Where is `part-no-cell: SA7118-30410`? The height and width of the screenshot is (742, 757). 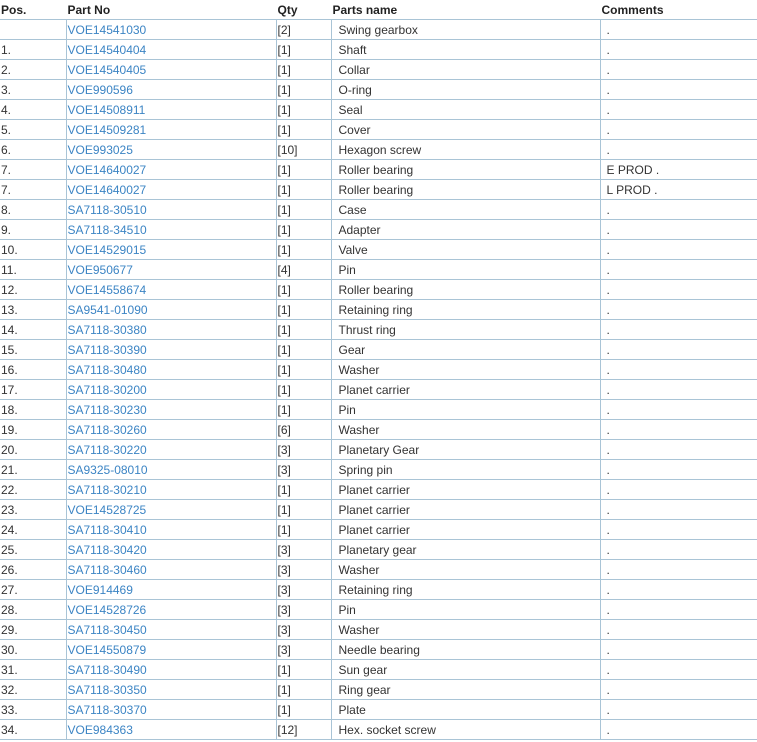
part-no-cell: SA7118-30410 is located at coordinates (170, 529).